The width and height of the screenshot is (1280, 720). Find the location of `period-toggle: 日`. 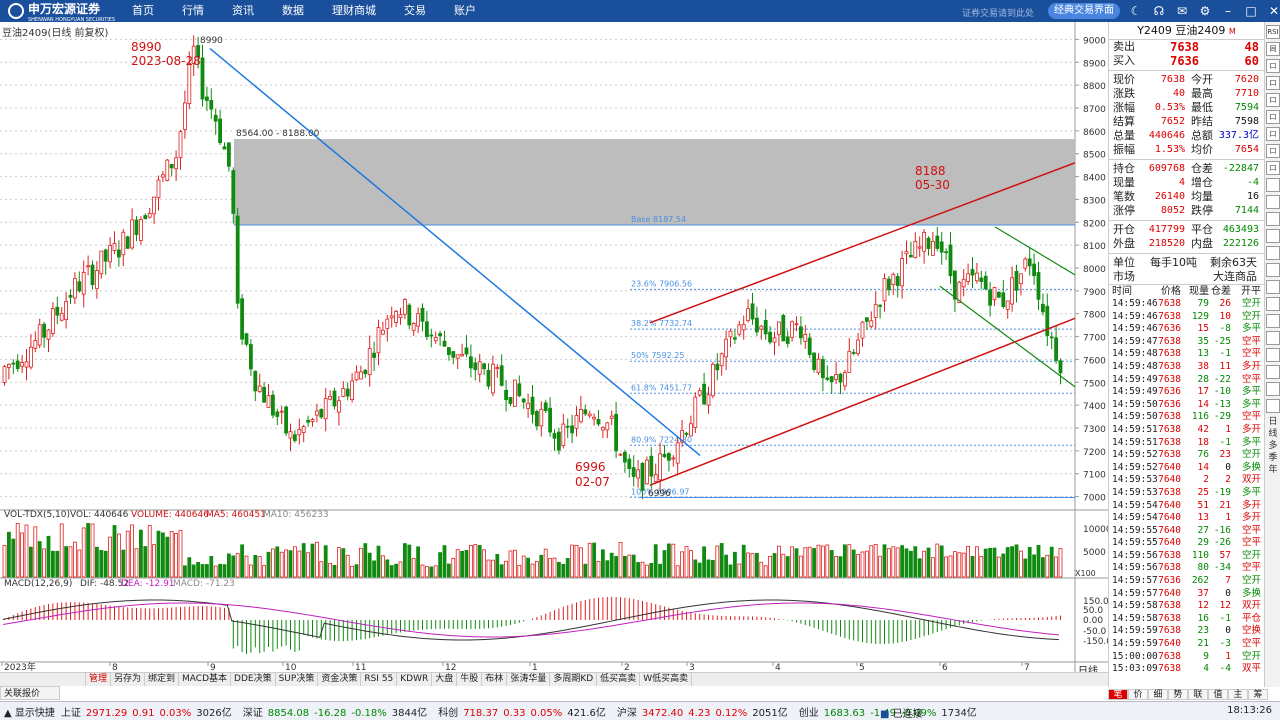

period-toggle: 日 is located at coordinates (1273, 422).